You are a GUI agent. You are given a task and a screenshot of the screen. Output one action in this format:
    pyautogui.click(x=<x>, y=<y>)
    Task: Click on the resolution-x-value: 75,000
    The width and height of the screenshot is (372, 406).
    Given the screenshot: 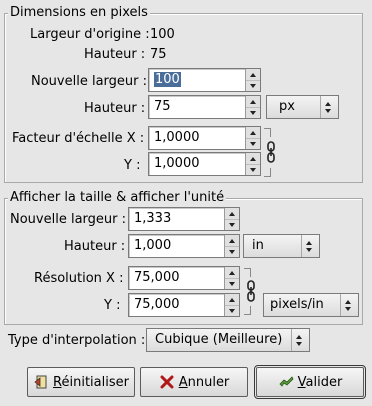 What is the action you would take?
    pyautogui.click(x=157, y=277)
    